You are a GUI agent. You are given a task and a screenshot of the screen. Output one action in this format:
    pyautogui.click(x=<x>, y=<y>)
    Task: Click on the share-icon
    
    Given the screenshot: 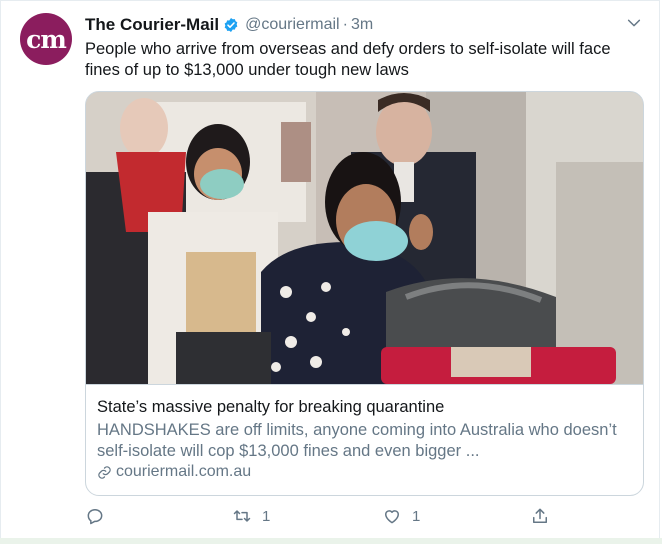 What is the action you would take?
    pyautogui.click(x=540, y=515)
    